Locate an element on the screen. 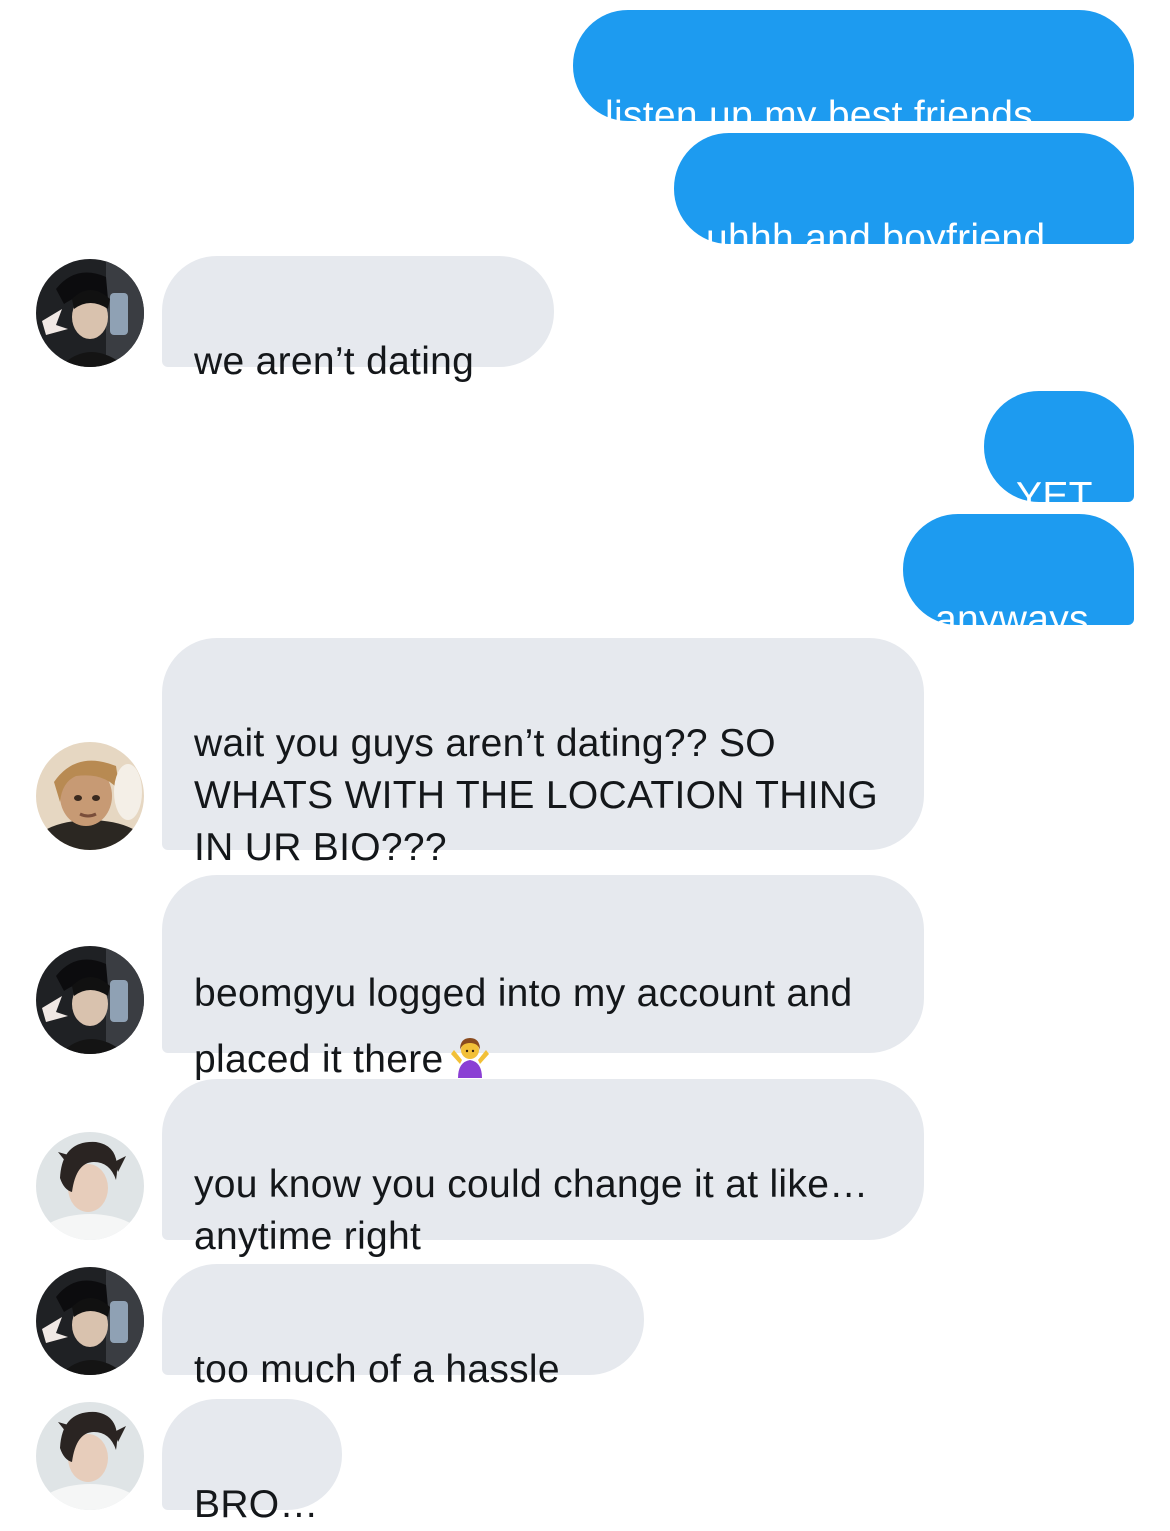  message-bubble-sent: listen up my best friends is located at coordinates (853, 73).